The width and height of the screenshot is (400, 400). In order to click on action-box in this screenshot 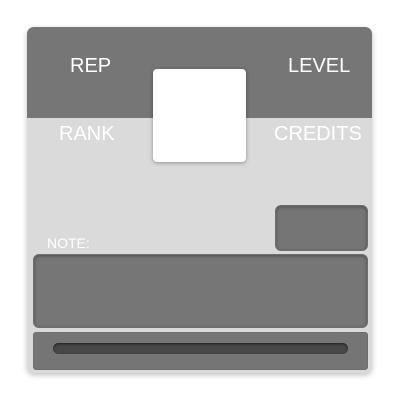, I will do `click(321, 228)`.